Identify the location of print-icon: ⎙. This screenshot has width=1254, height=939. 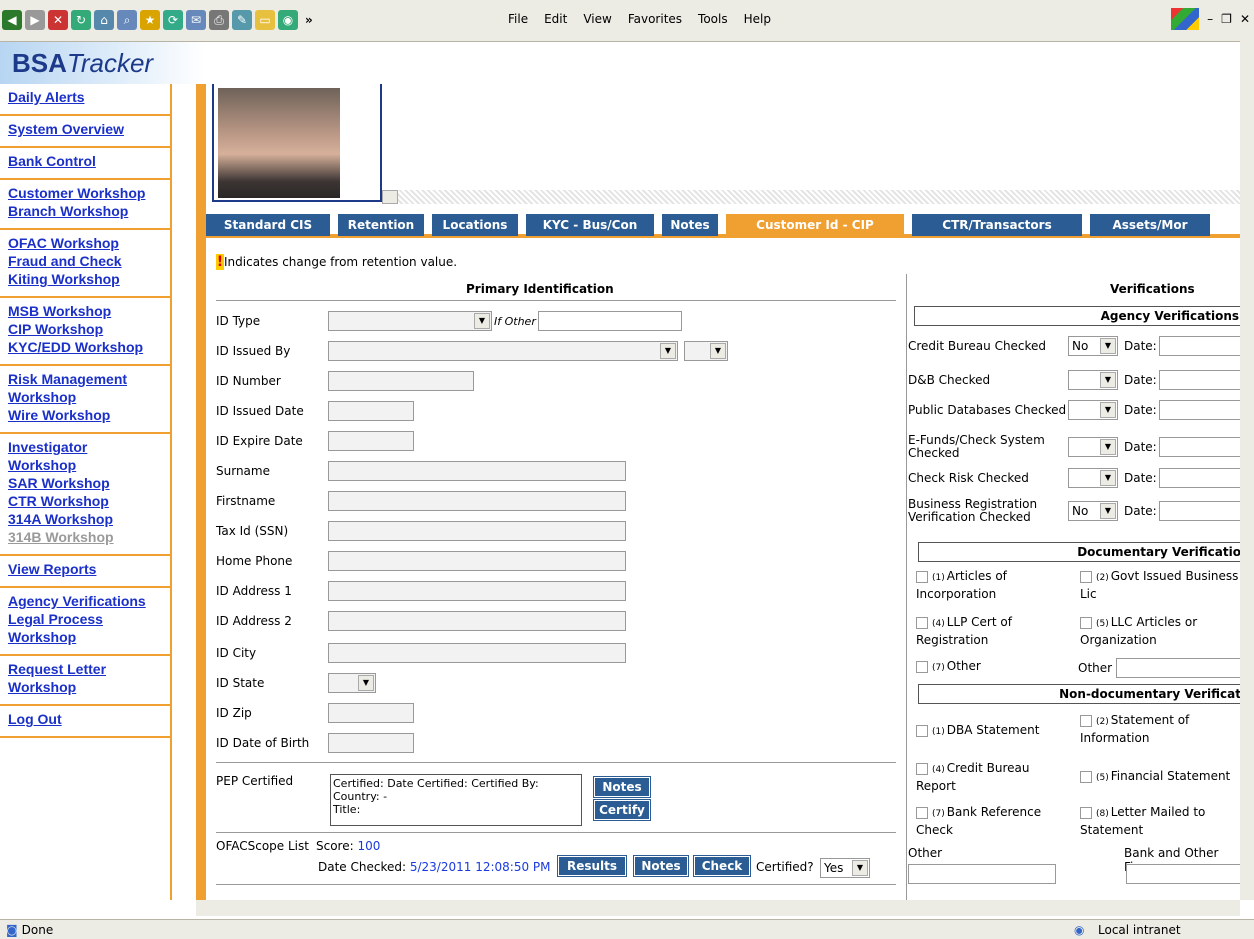
(219, 20).